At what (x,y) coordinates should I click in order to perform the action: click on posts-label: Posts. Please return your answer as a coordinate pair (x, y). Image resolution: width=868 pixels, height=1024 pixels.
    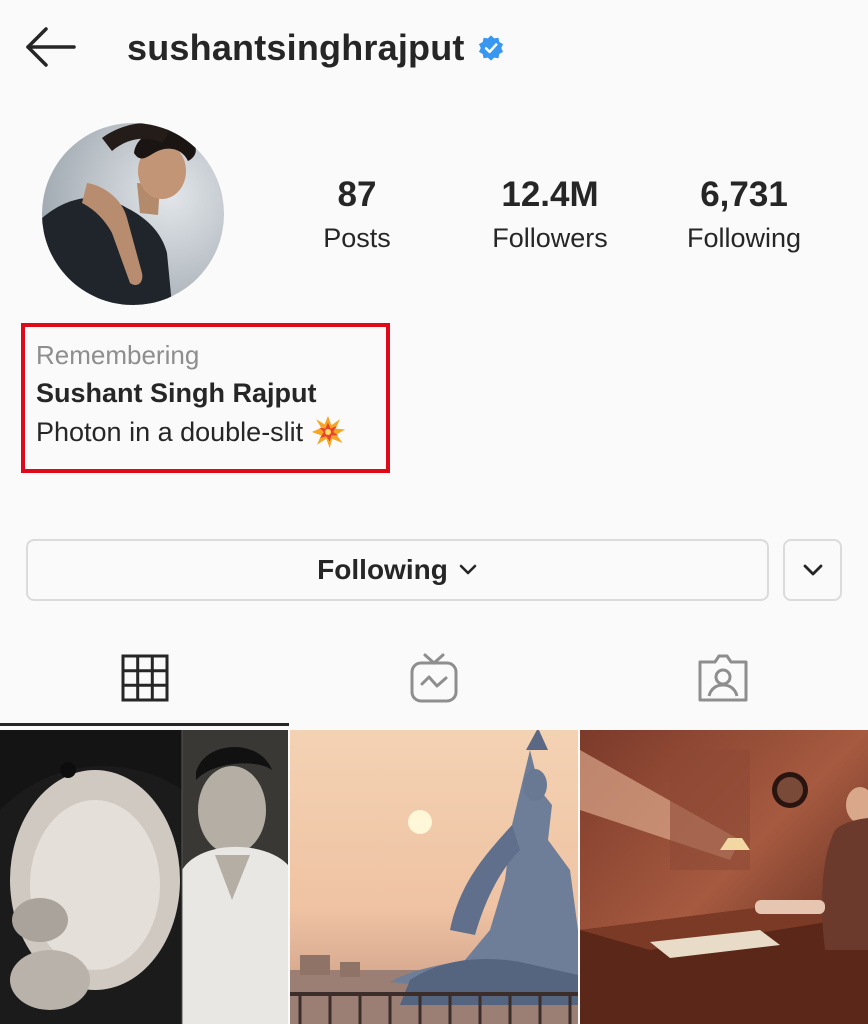
    Looking at the image, I should click on (357, 238).